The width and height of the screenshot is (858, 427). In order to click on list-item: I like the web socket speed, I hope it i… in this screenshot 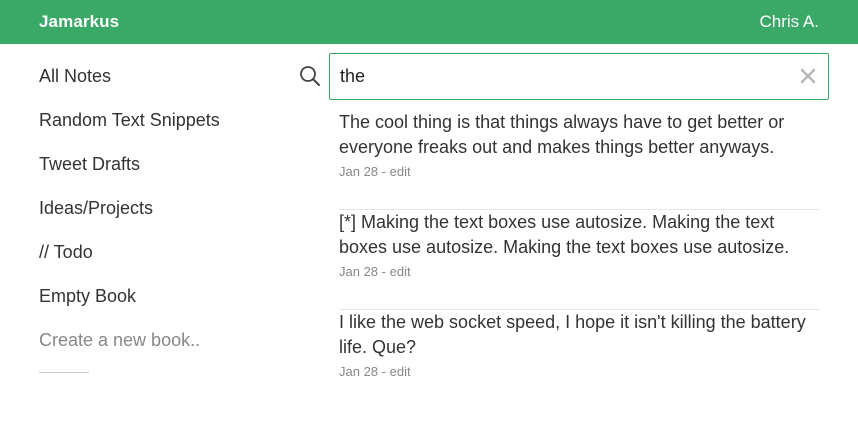, I will do `click(579, 360)`.